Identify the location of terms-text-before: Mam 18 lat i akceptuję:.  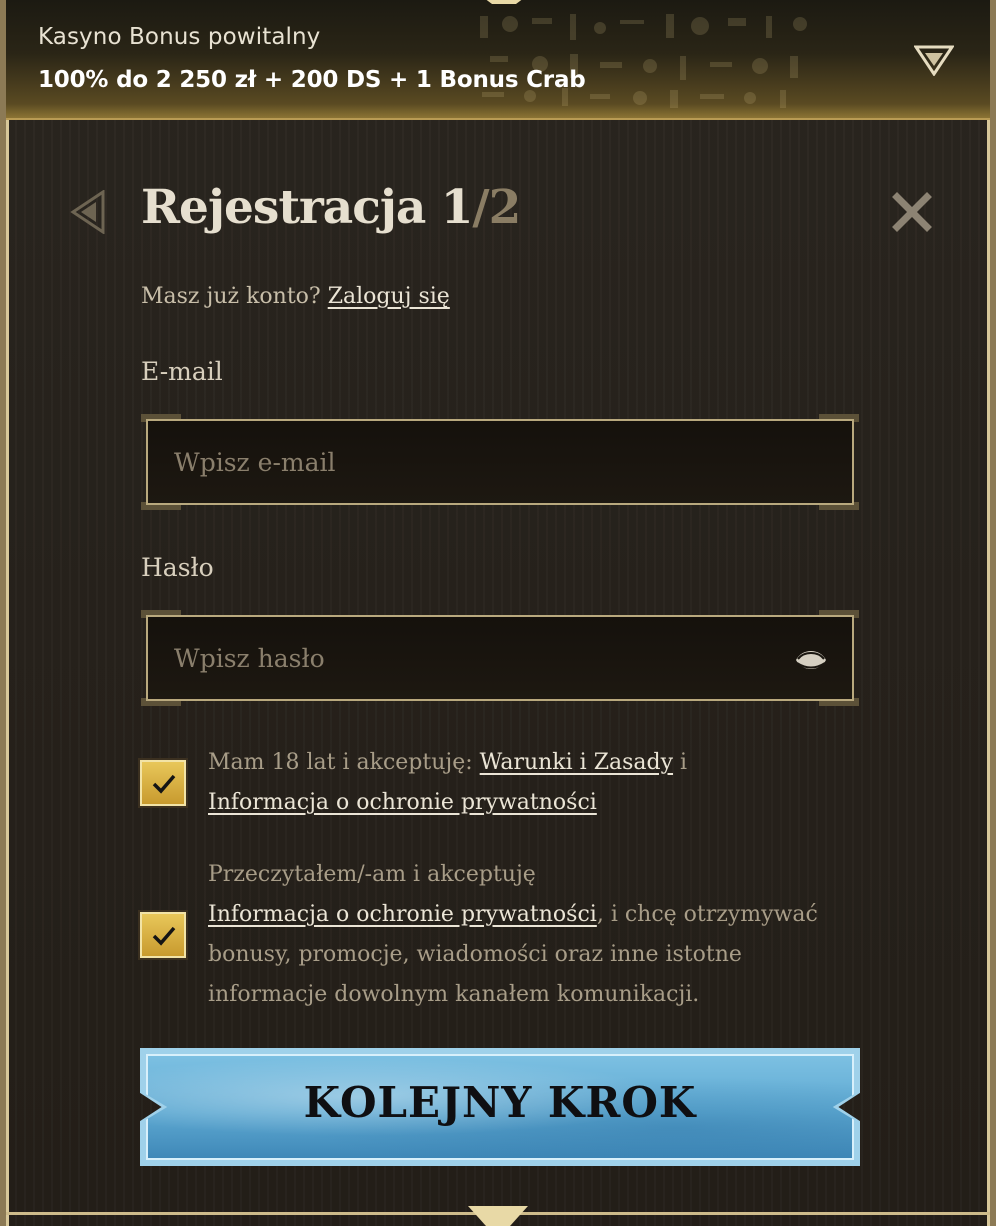
(344, 762).